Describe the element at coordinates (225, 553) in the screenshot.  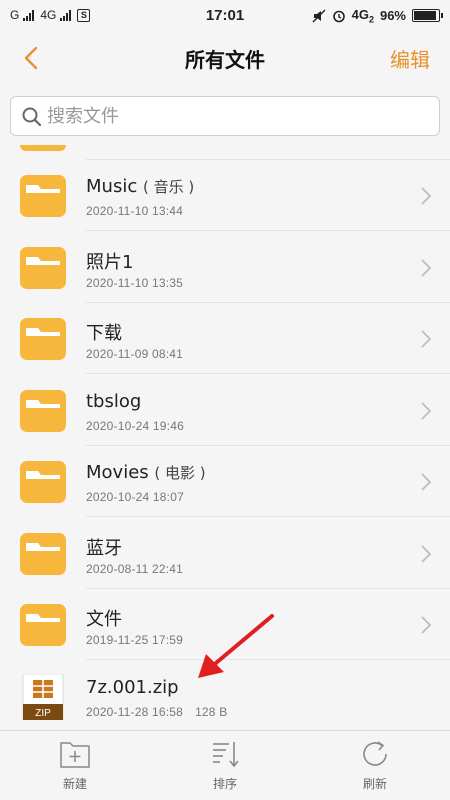
I see `folder-row: 蓝牙 2020-08-11 22:41` at that location.